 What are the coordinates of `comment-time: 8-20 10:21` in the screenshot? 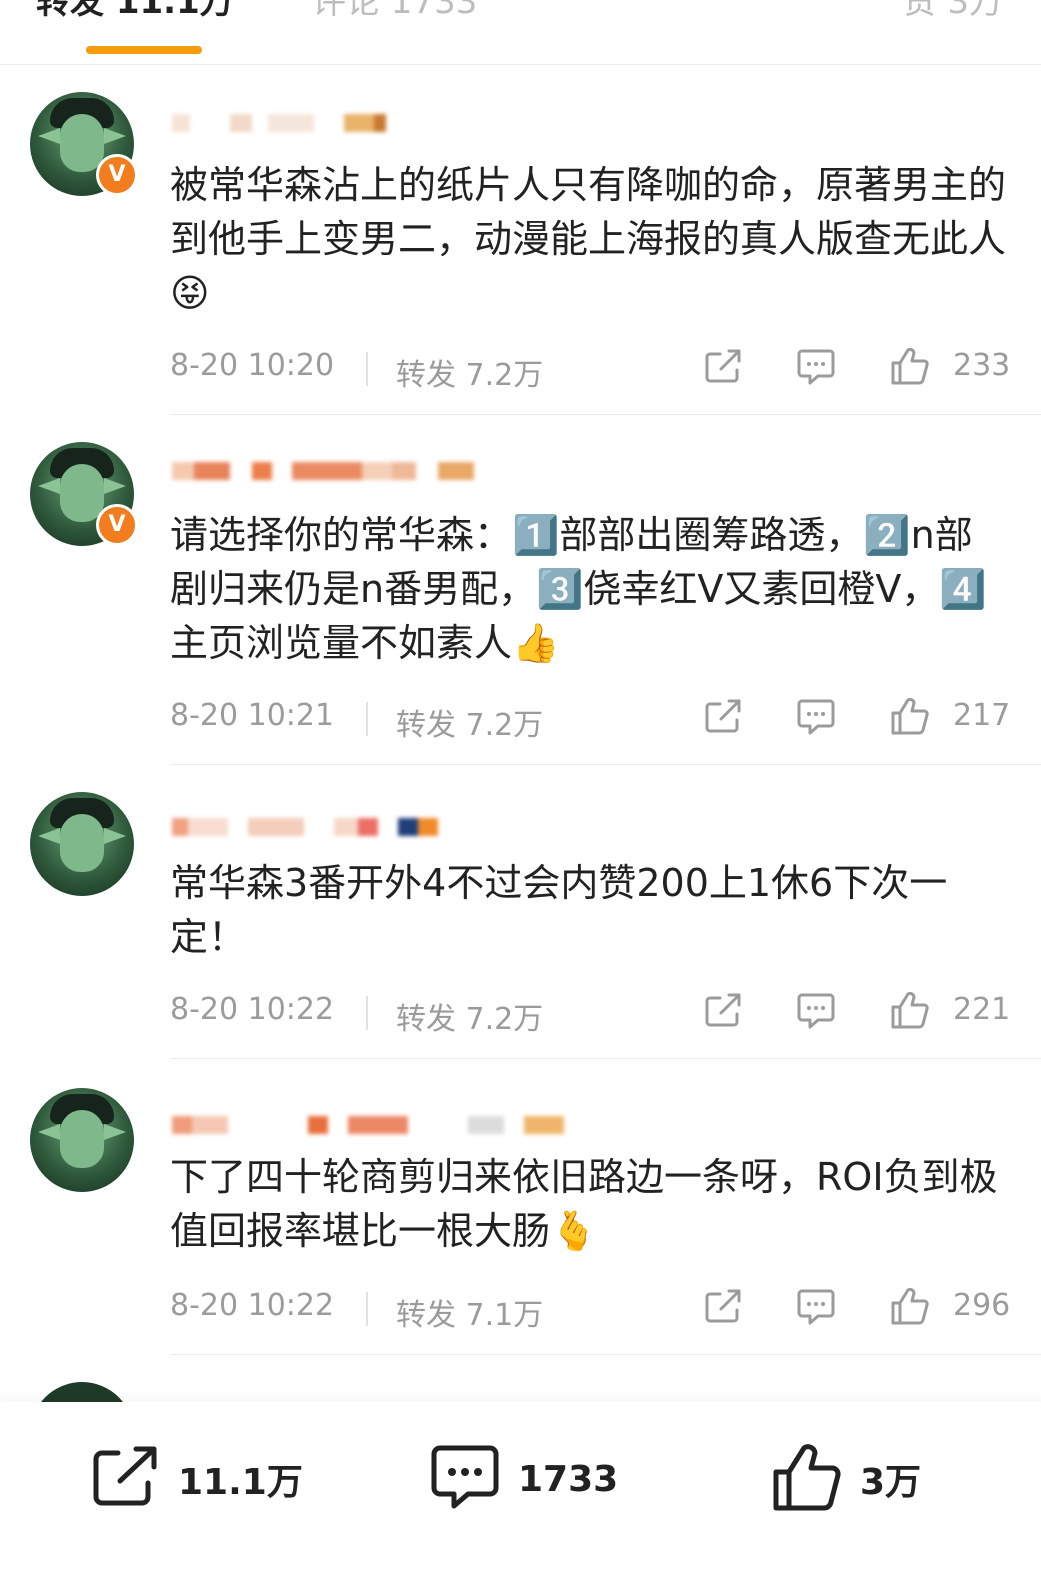 It's located at (252, 715).